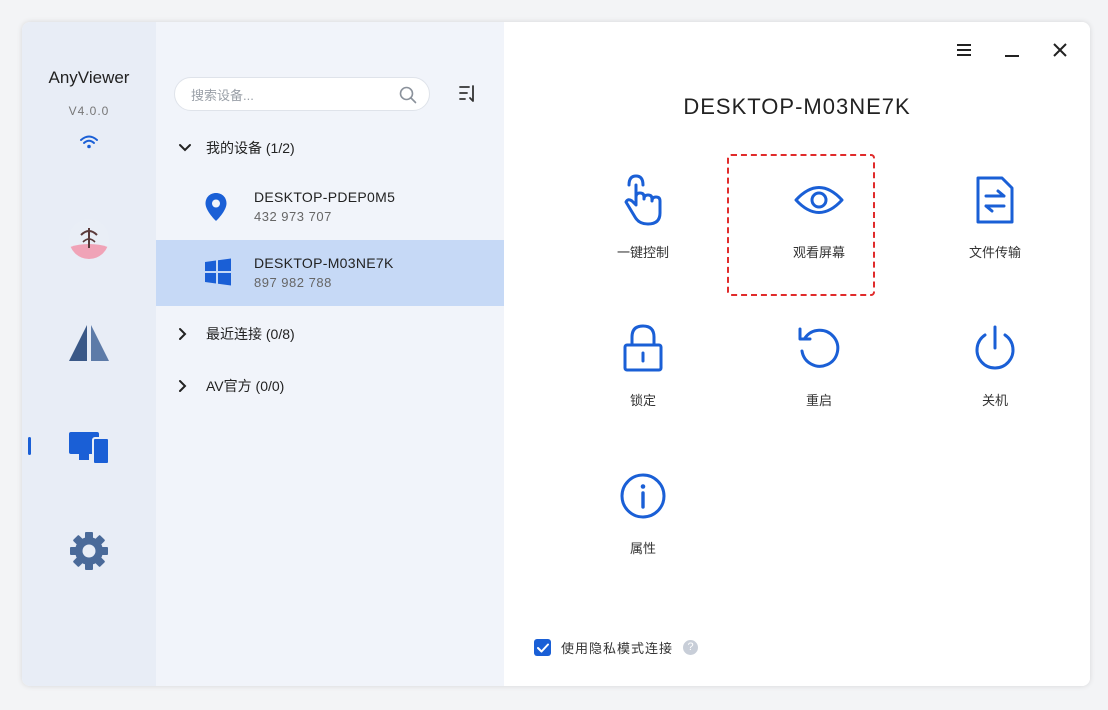 The width and height of the screenshot is (1108, 710). I want to click on app-version: V4.0.0, so click(89, 111).